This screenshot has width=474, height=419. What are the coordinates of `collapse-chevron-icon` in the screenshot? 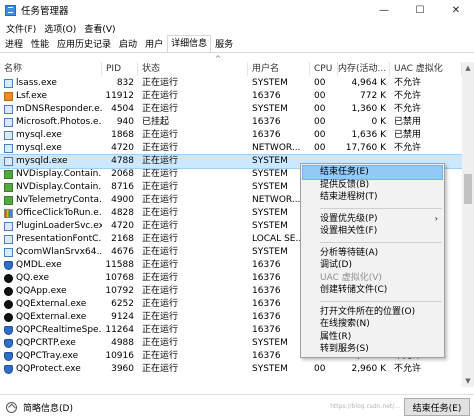 It's located at (11, 407).